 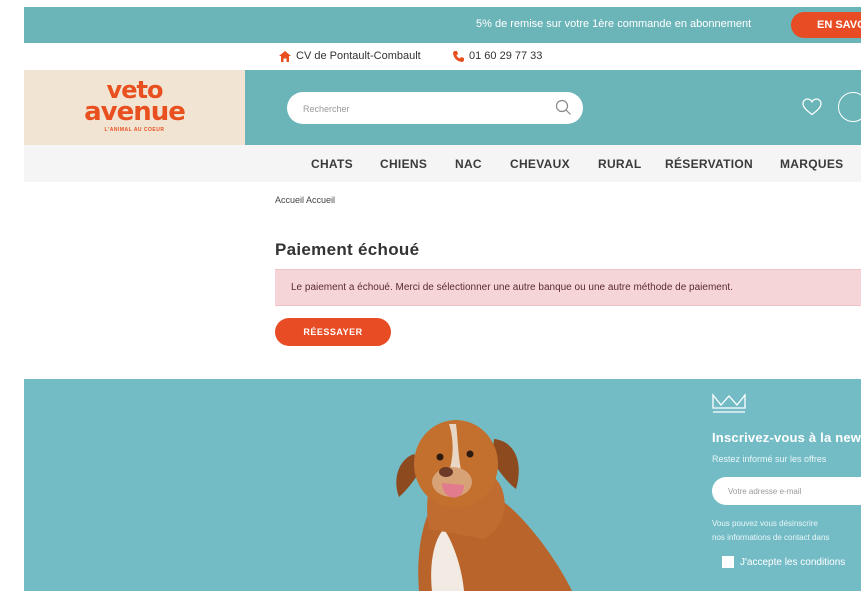 I want to click on nav-item-marques: MARQUES, so click(x=811, y=164).